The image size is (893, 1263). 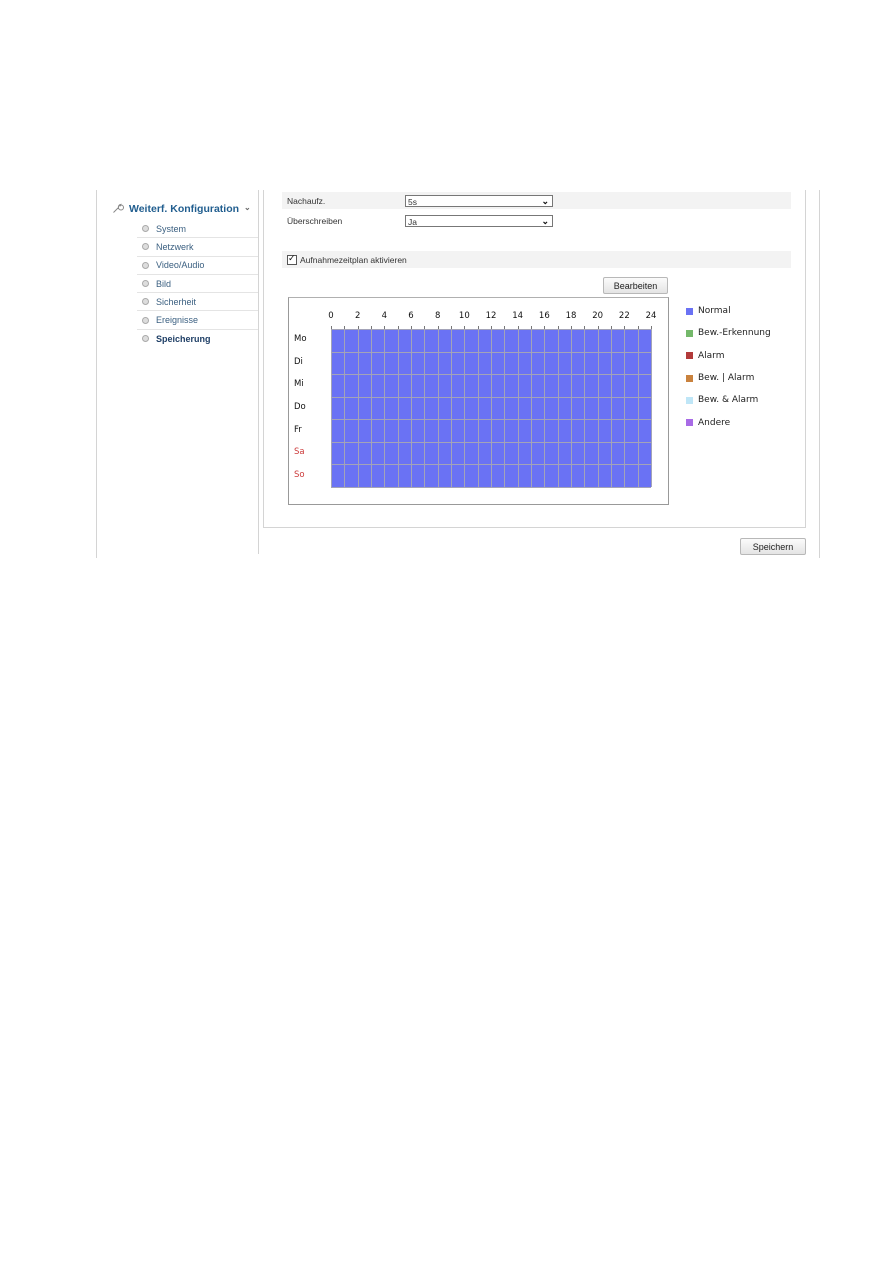 What do you see at coordinates (331, 316) in the screenshot?
I see `hour-tick-label: 0` at bounding box center [331, 316].